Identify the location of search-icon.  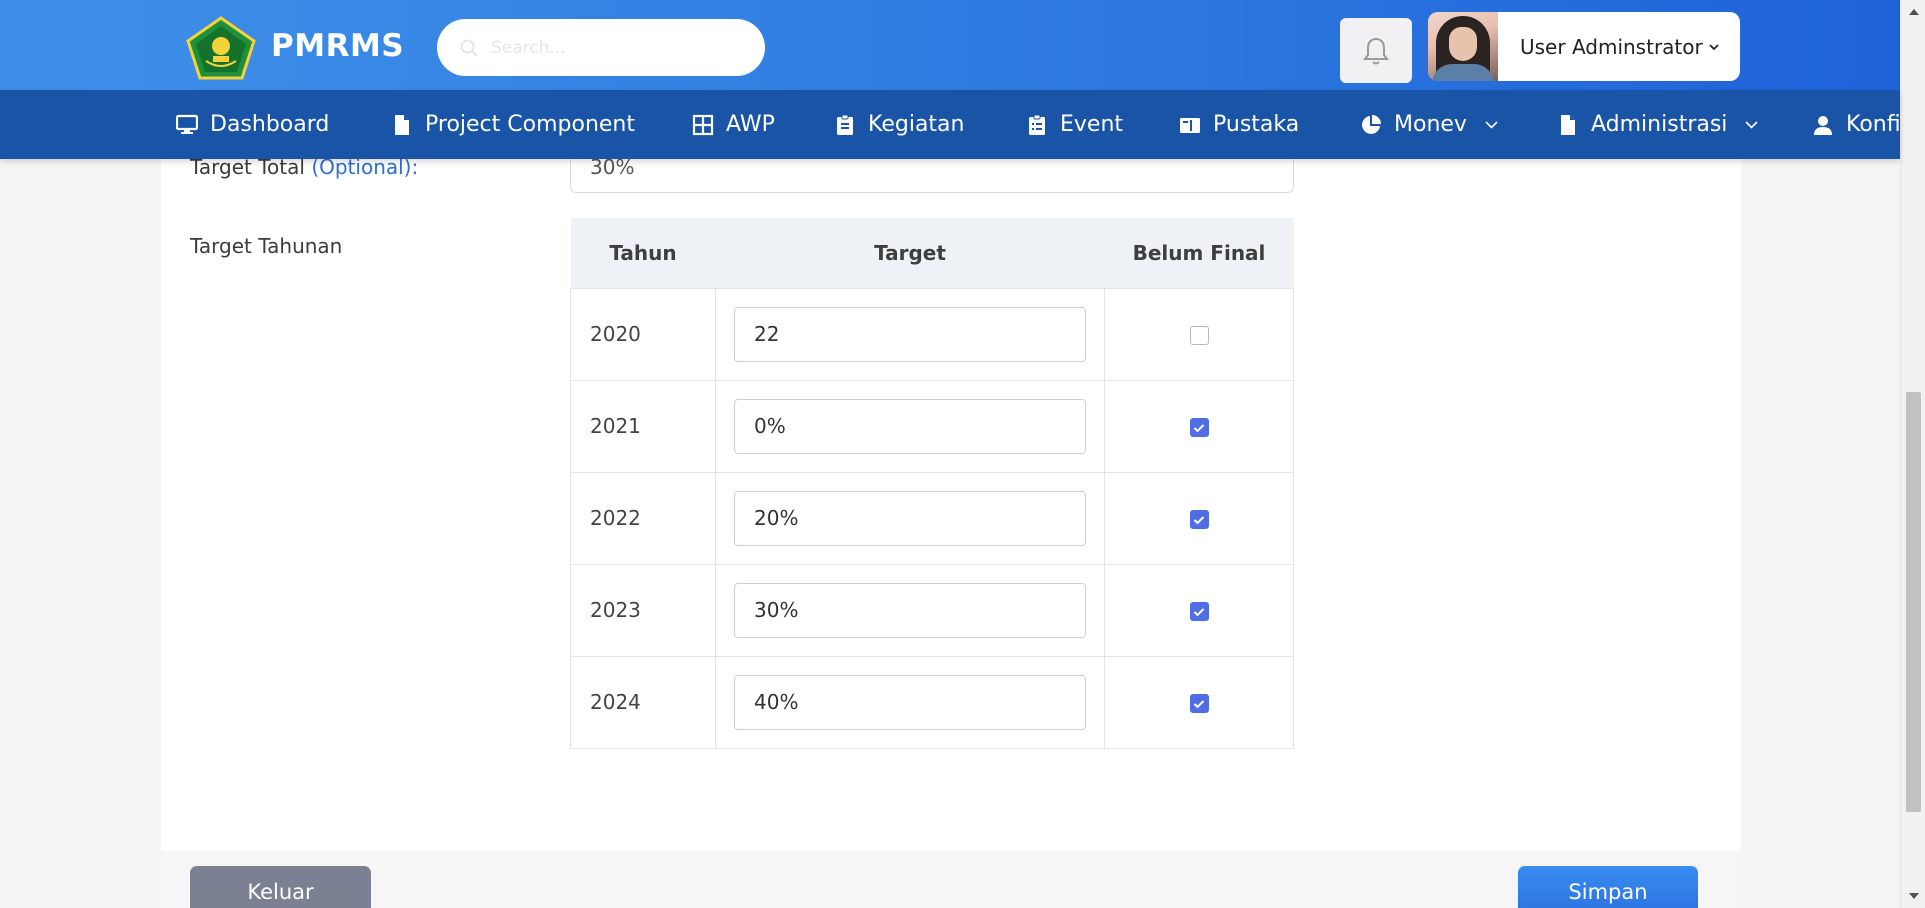
(469, 48).